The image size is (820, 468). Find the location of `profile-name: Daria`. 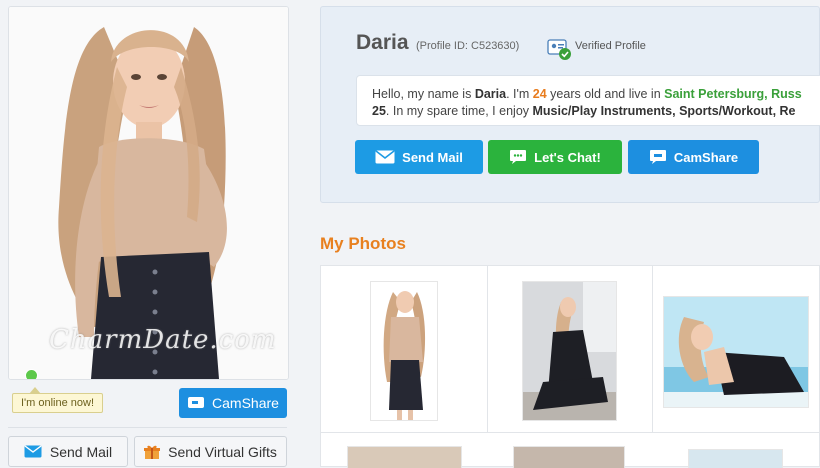

profile-name: Daria is located at coordinates (382, 42).